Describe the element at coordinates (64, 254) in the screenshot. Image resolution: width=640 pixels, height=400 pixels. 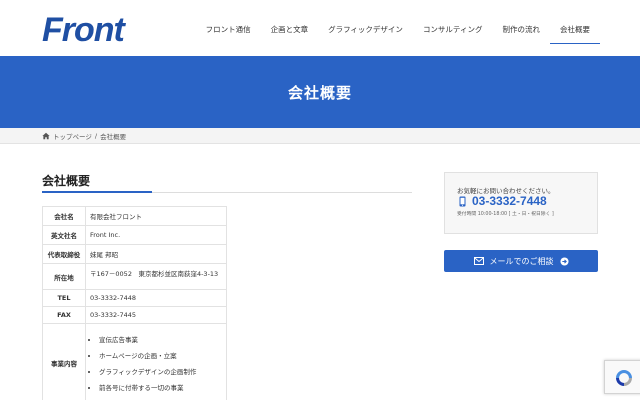
I see `row-label: 代表取締役` at that location.